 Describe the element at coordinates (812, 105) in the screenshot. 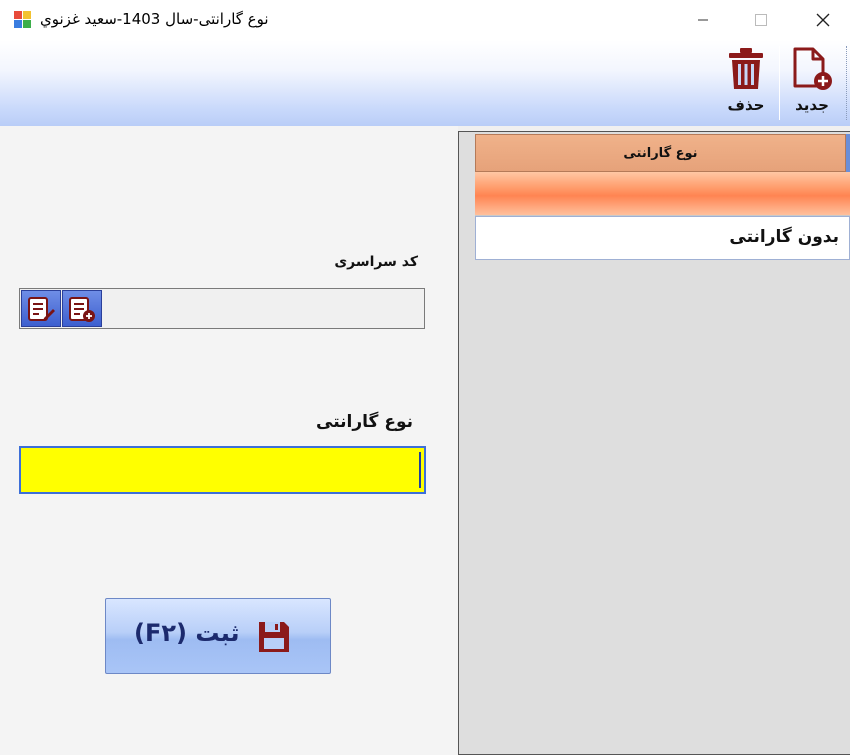

I see `new-button-label: جدید` at that location.